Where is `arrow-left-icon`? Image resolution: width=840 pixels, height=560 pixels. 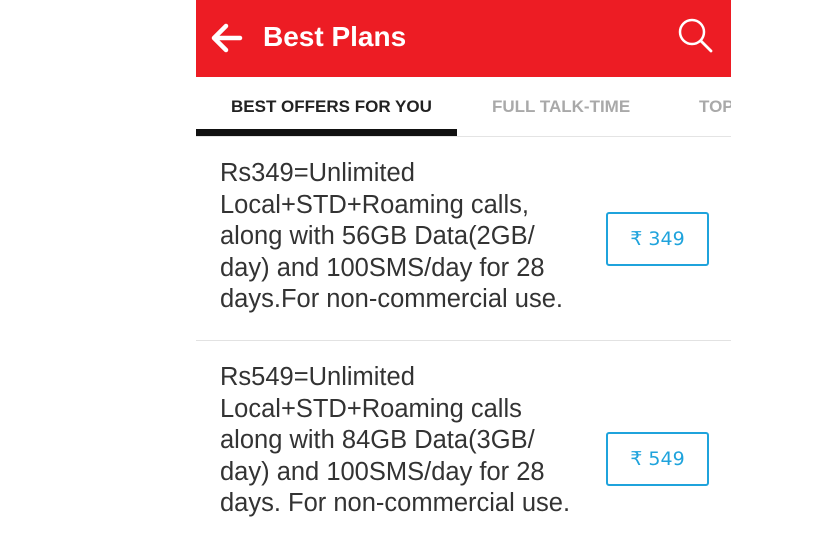 arrow-left-icon is located at coordinates (227, 38).